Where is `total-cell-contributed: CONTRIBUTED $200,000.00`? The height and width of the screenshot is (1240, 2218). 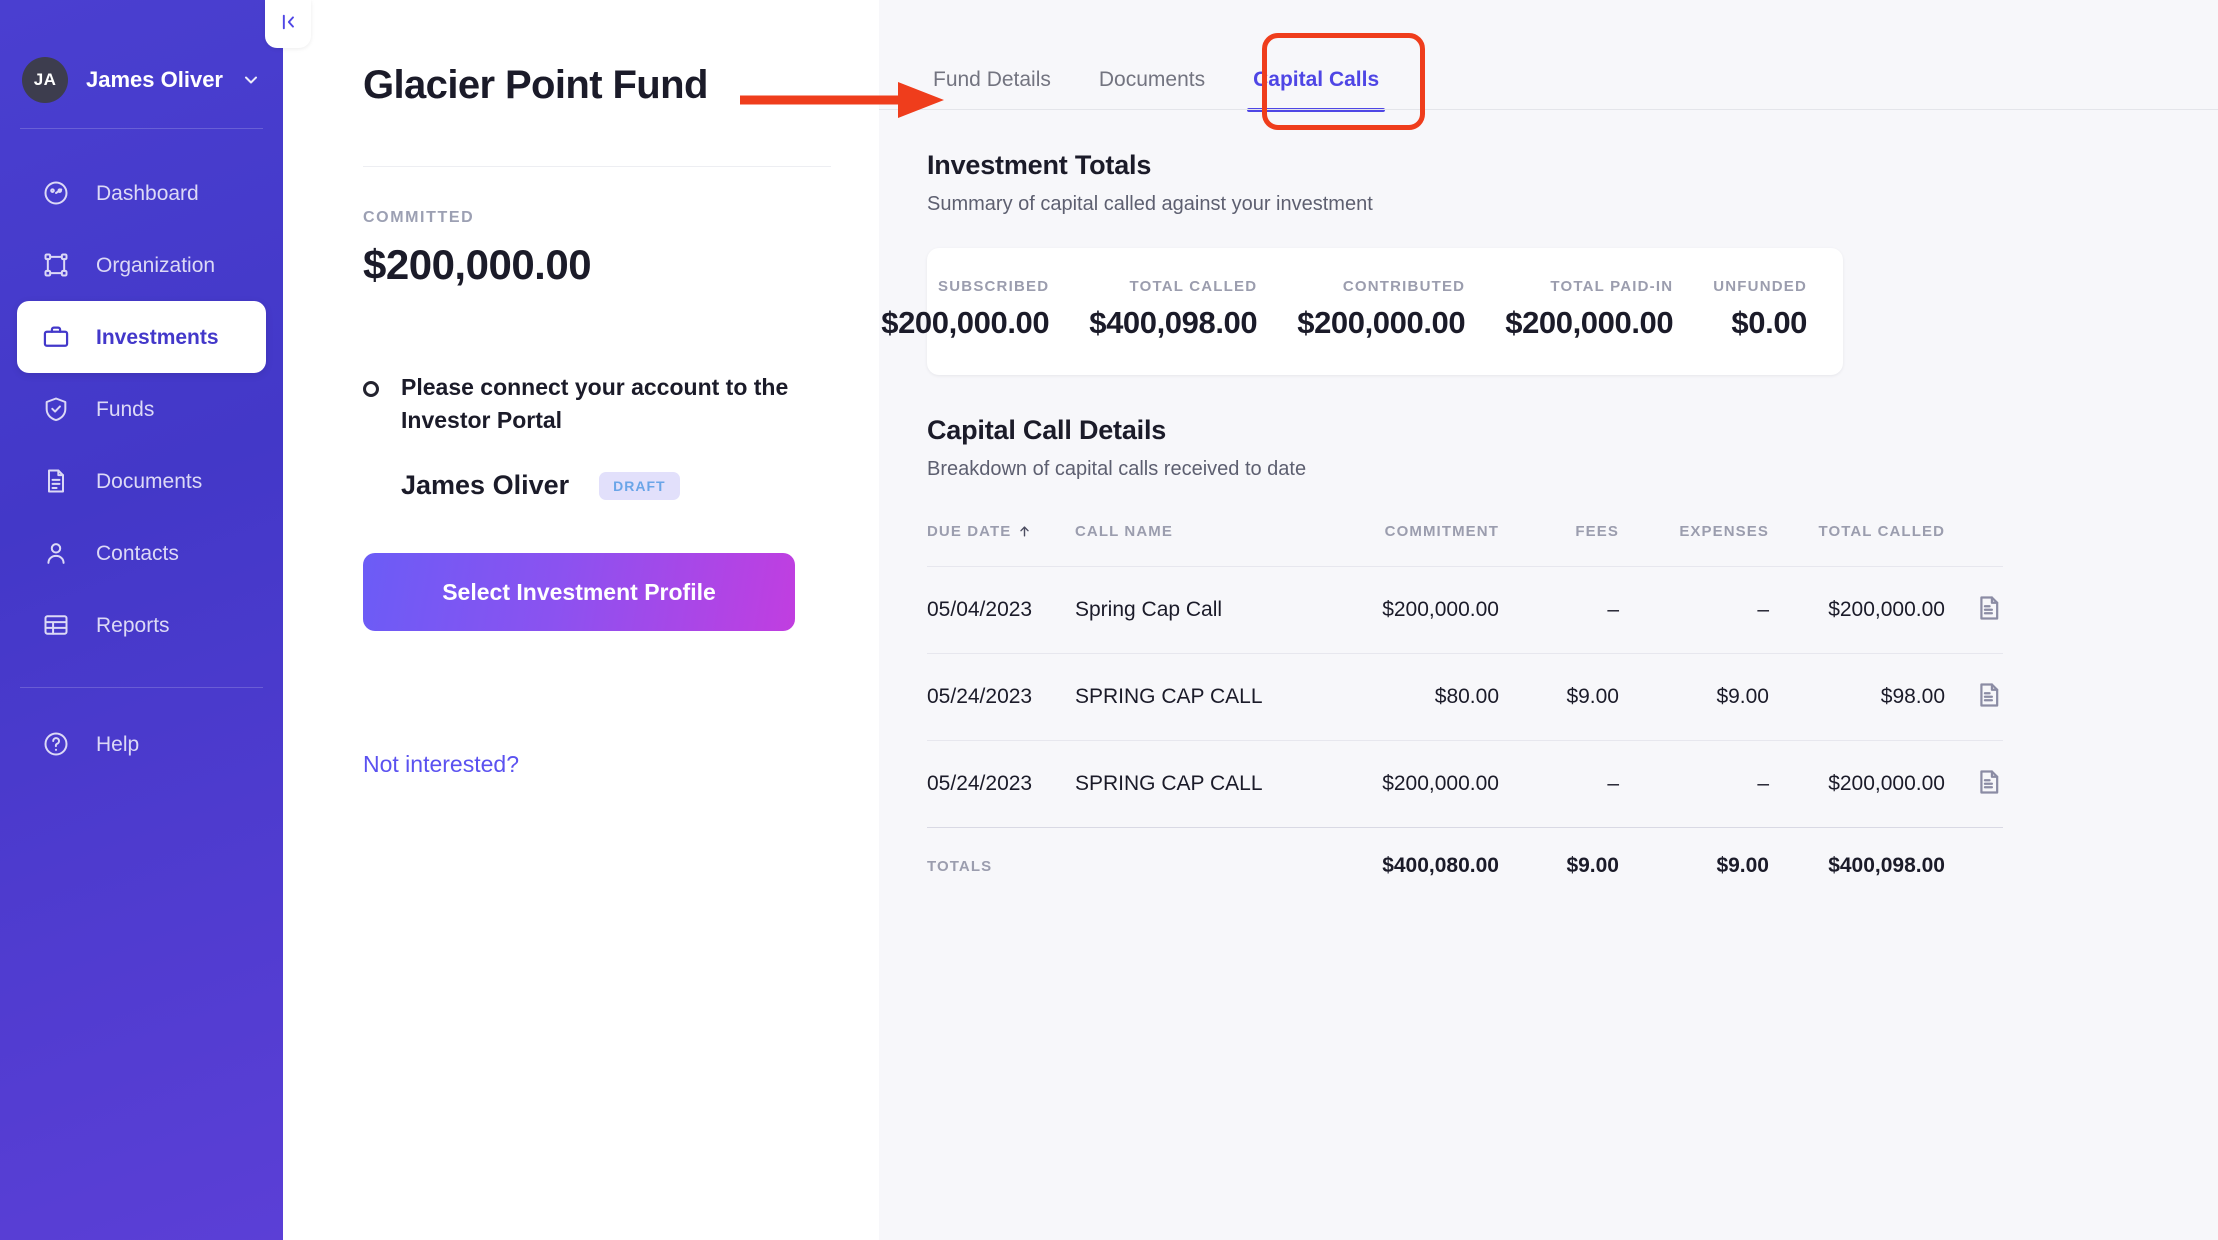 total-cell-contributed: CONTRIBUTED $200,000.00 is located at coordinates (1361, 309).